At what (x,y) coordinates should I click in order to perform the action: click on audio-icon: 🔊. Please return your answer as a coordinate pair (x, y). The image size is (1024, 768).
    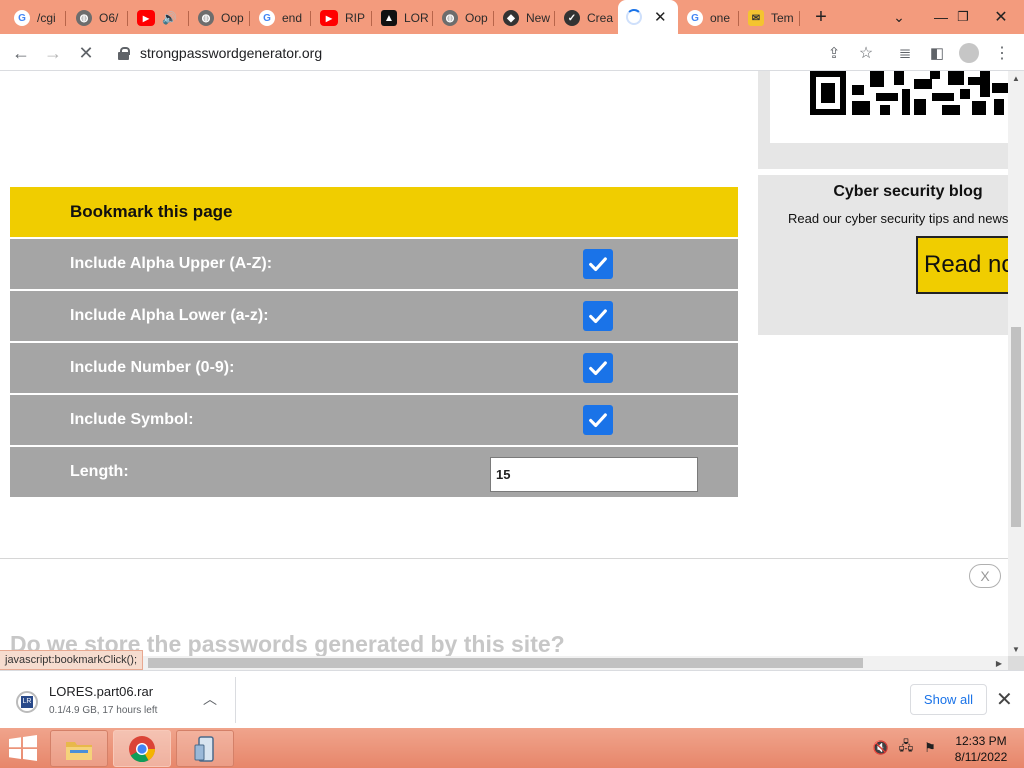
    Looking at the image, I should click on (169, 18).